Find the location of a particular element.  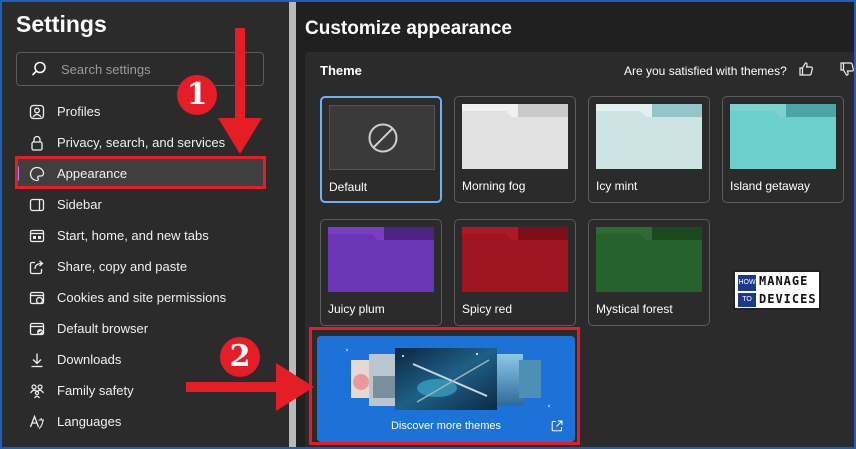

theme-card-mystical-forest: Mystical forest is located at coordinates (649, 272).